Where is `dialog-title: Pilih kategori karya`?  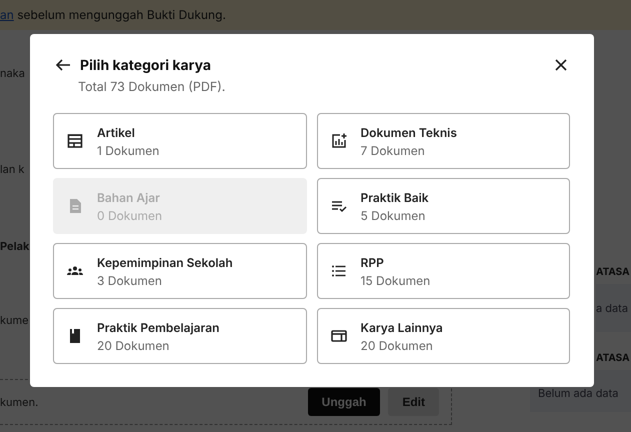
dialog-title: Pilih kategori karya is located at coordinates (146, 65).